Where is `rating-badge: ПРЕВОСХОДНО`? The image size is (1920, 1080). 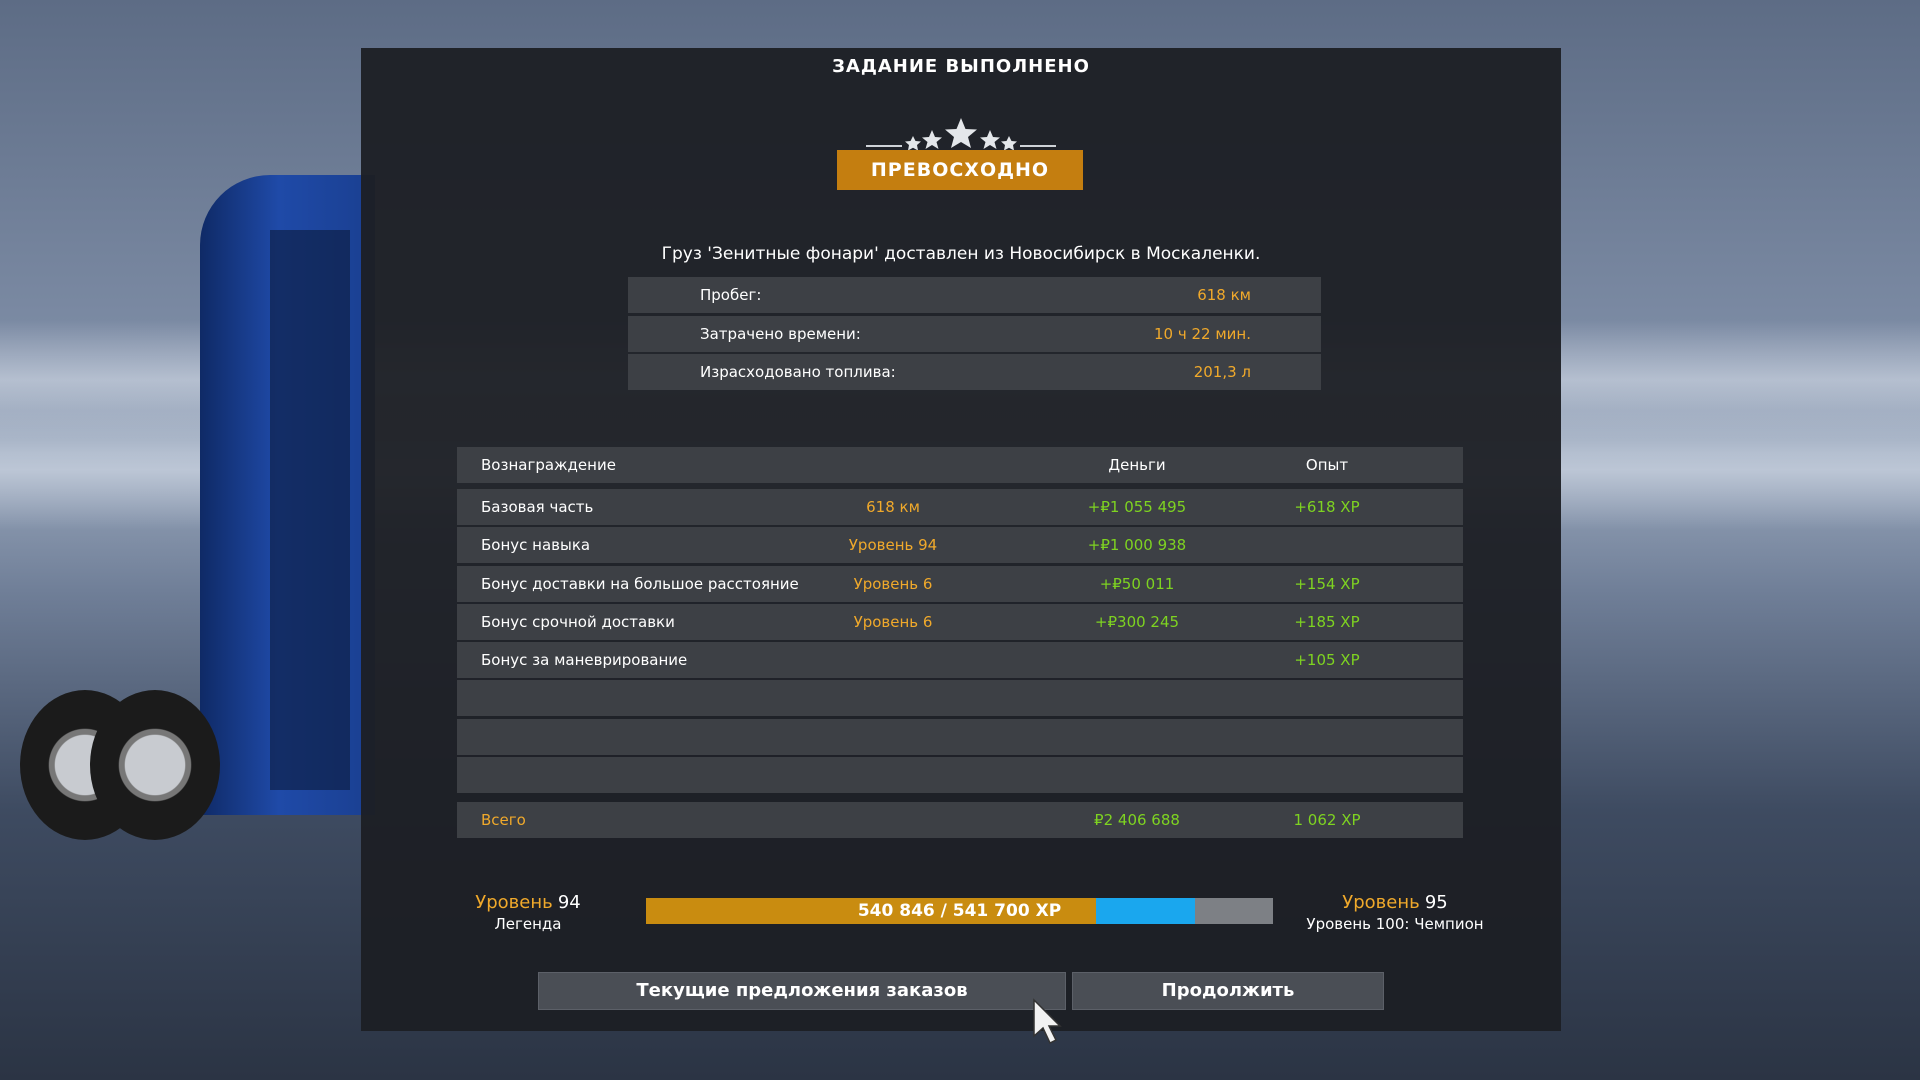
rating-badge: ПРЕВОСХОДНО is located at coordinates (960, 170).